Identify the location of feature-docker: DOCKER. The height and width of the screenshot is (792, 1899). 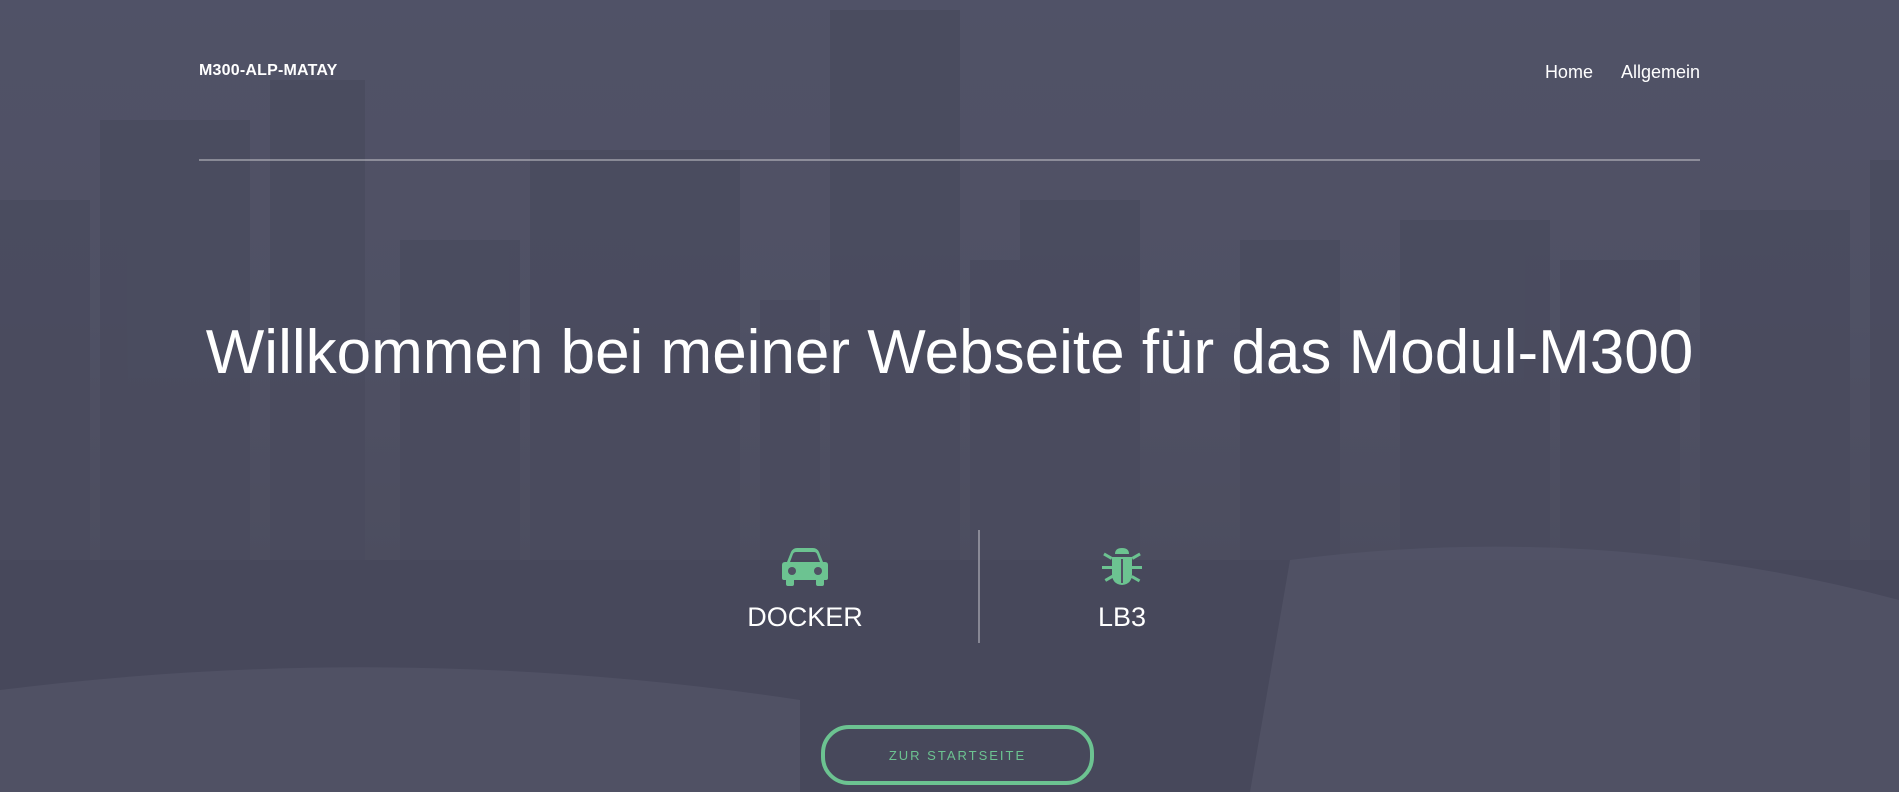
(805, 581).